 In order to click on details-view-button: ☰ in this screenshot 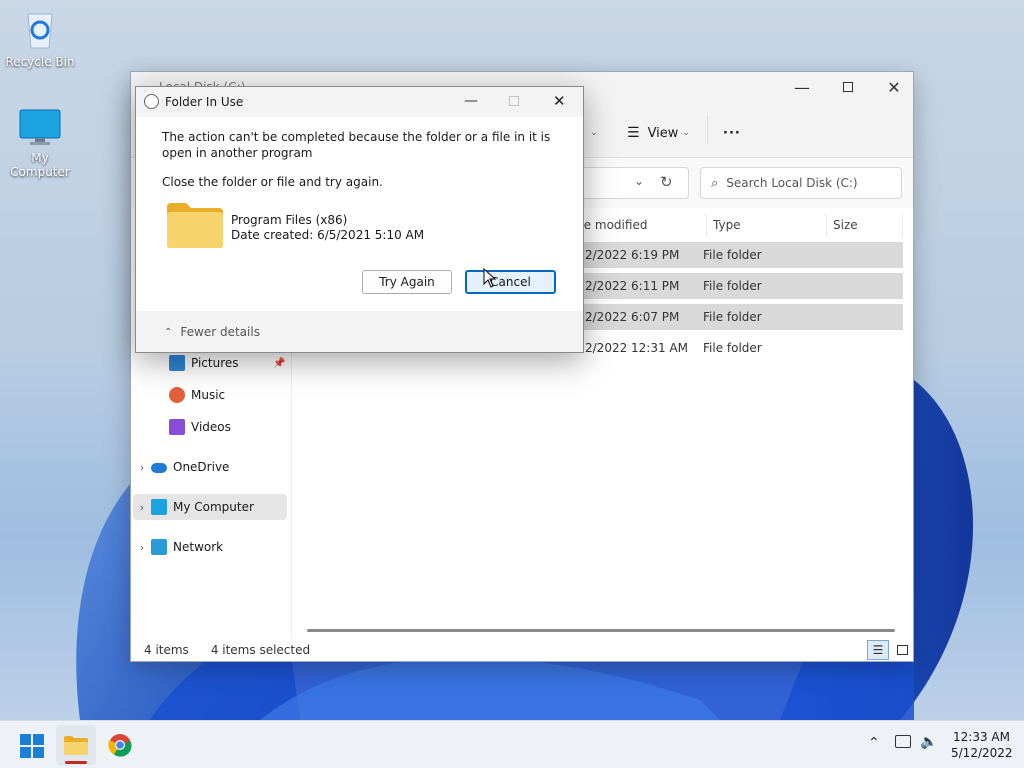, I will do `click(878, 650)`.